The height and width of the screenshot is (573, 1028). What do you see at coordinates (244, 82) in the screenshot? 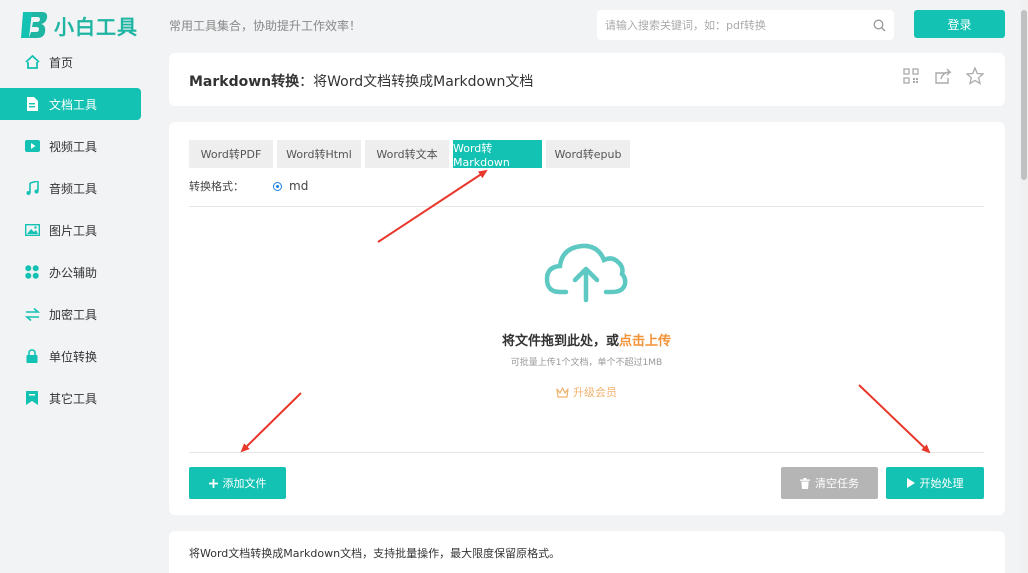
I see `page-title-bold: Markdown转换` at bounding box center [244, 82].